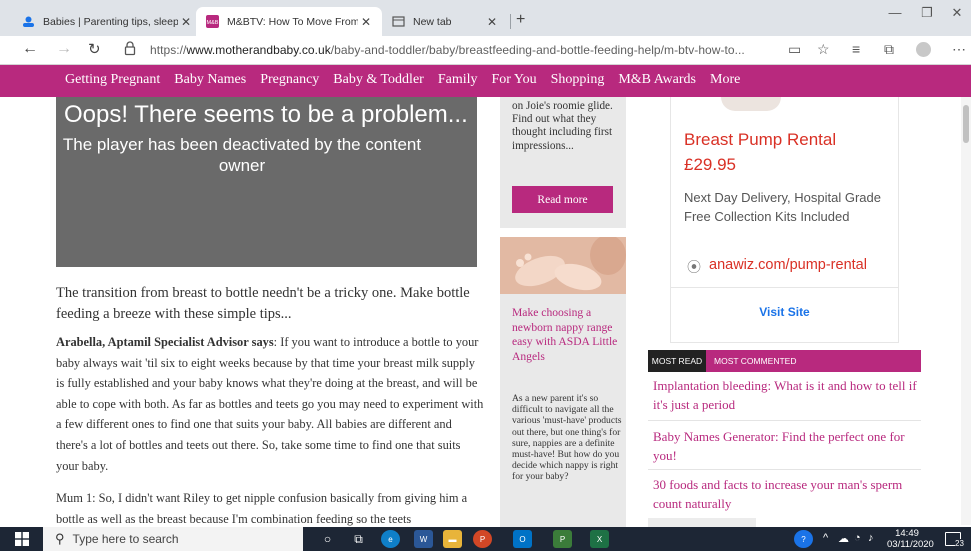 The height and width of the screenshot is (551, 971). What do you see at coordinates (966, 311) in the screenshot?
I see `page-scrollbar` at bounding box center [966, 311].